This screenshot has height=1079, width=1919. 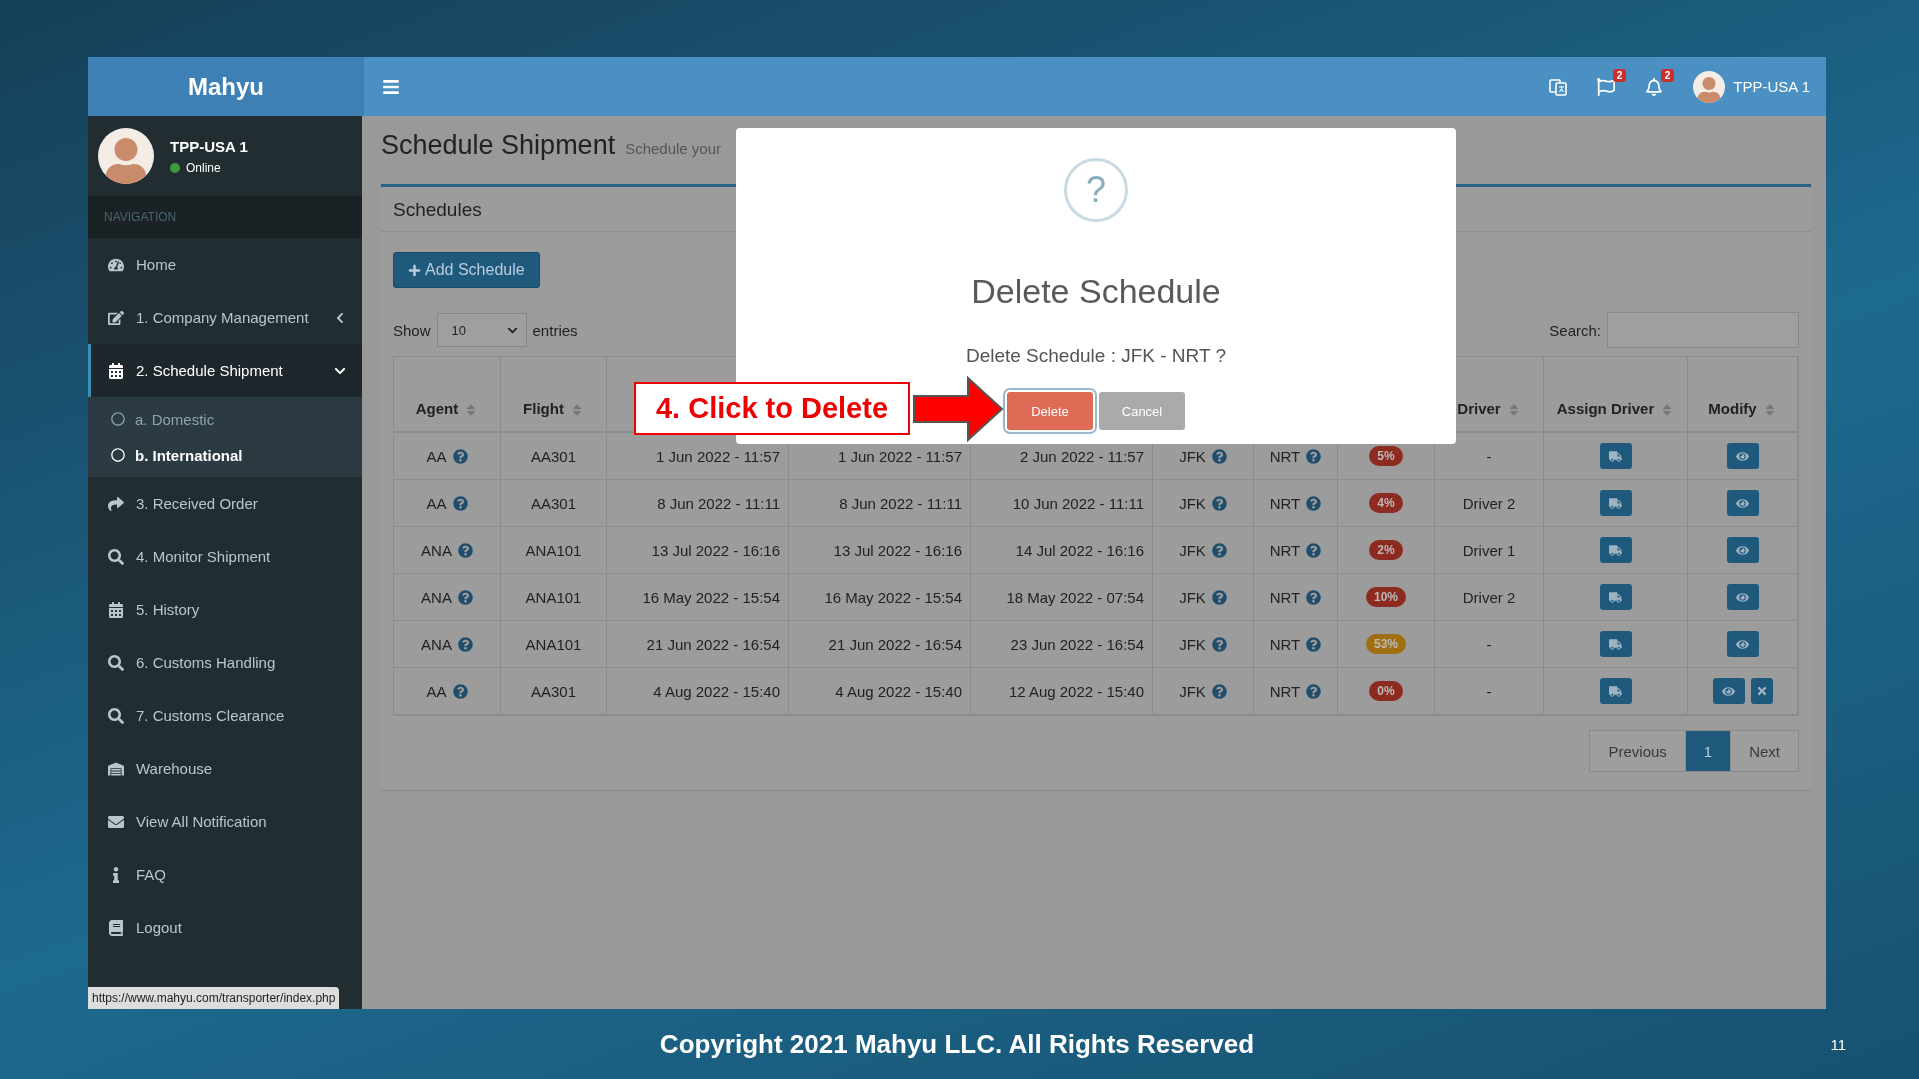 What do you see at coordinates (1654, 86) in the screenshot?
I see `bell-icon` at bounding box center [1654, 86].